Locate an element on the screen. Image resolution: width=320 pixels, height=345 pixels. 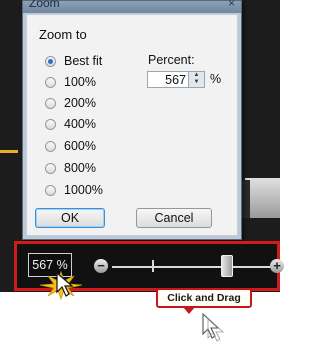
stepper-buttons: ▲ ▼ is located at coordinates (196, 79).